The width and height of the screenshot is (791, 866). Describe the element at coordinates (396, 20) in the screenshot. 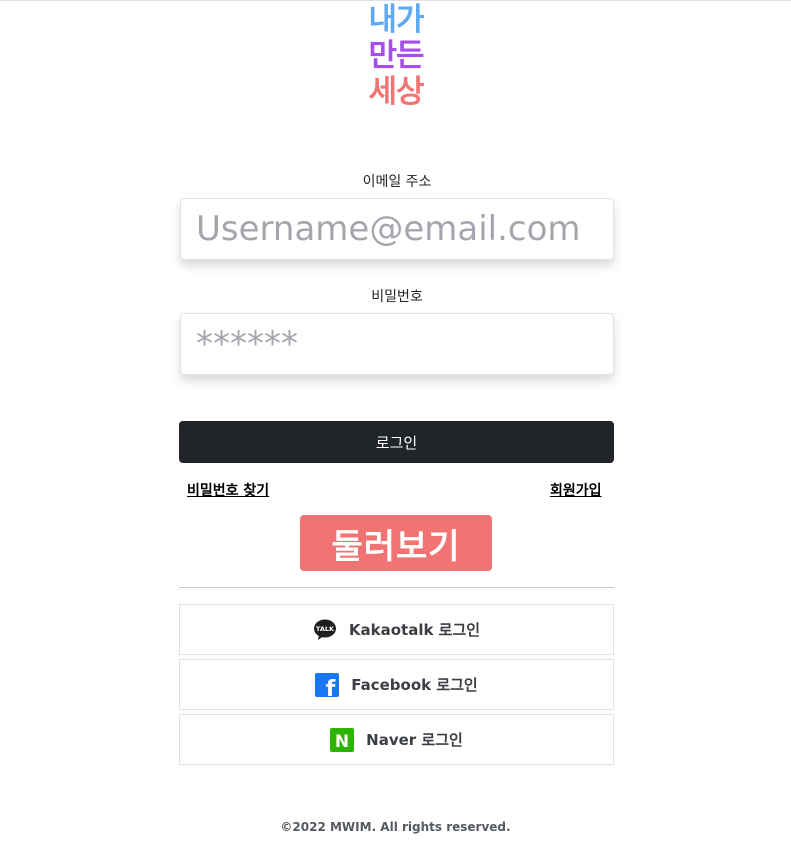

I see `logo-line-1: 내가` at that location.